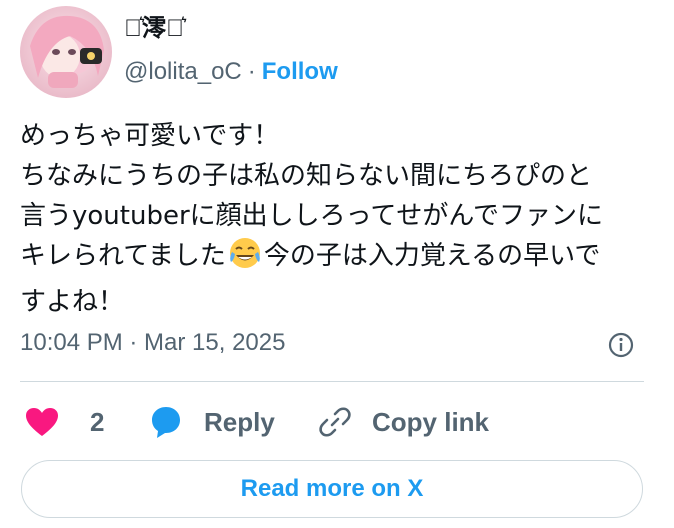 The height and width of the screenshot is (528, 674). Describe the element at coordinates (97, 421) in the screenshot. I see `like-count: 2` at that location.